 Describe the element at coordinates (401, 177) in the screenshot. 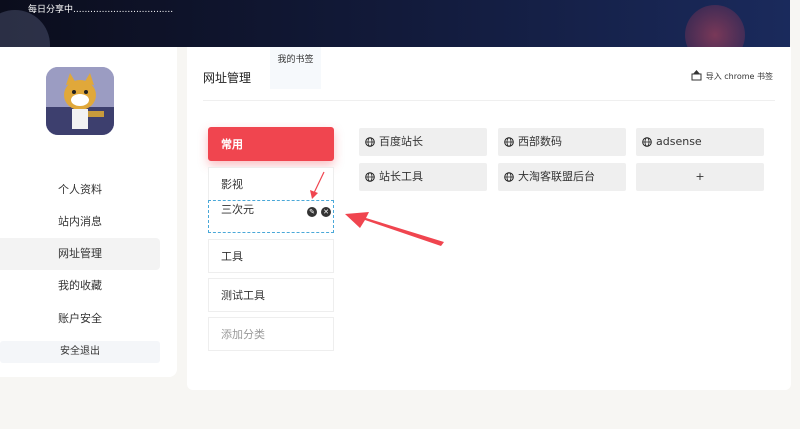

I see `site-label: 站长工具` at that location.